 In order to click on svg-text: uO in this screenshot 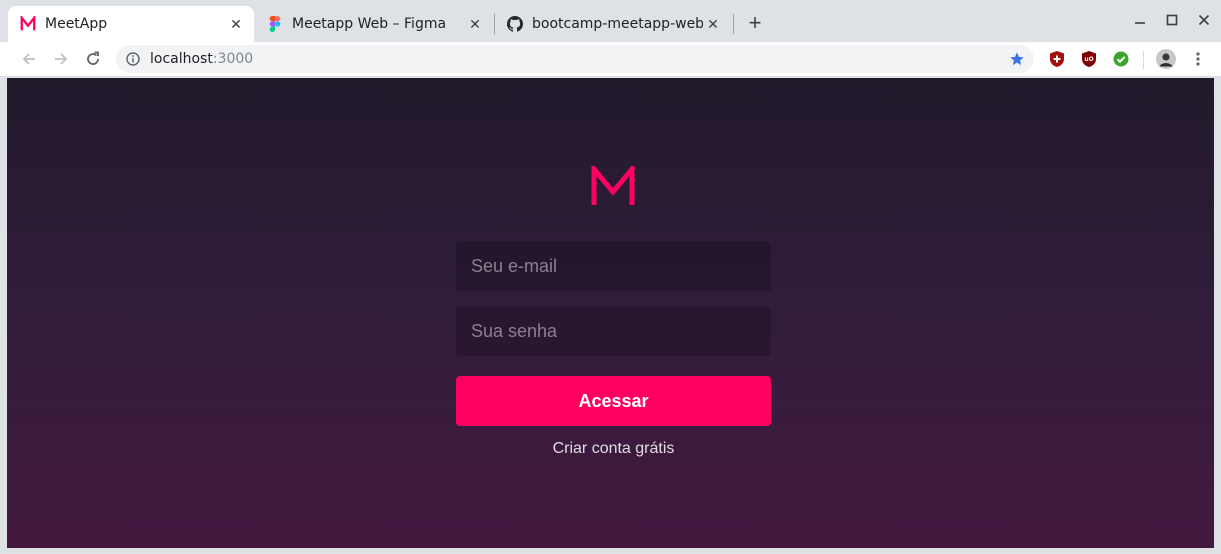, I will do `click(1088, 59)`.